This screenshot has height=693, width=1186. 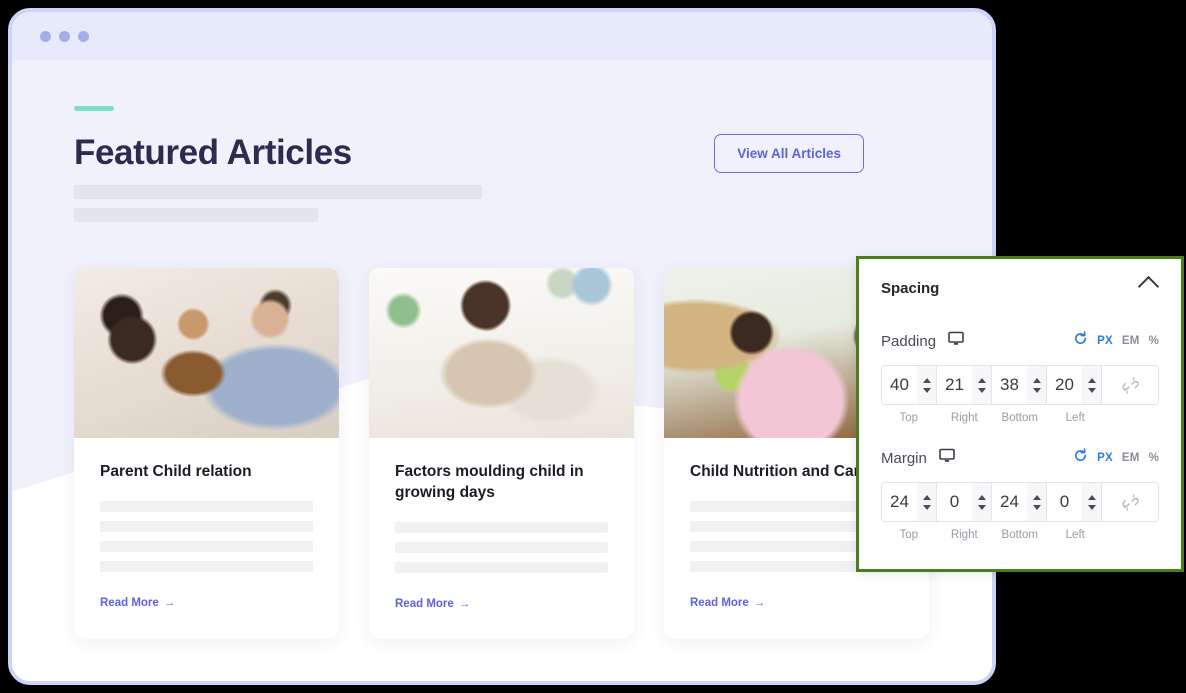 I want to click on margin-bottom-field, so click(x=1019, y=502).